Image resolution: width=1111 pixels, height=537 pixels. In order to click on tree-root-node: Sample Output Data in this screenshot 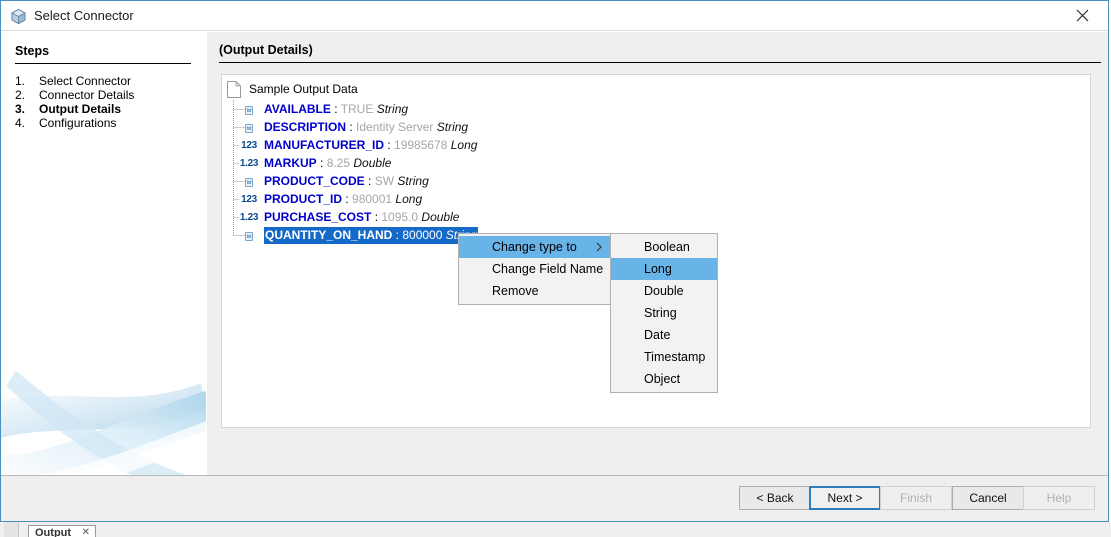, I will do `click(292, 89)`.